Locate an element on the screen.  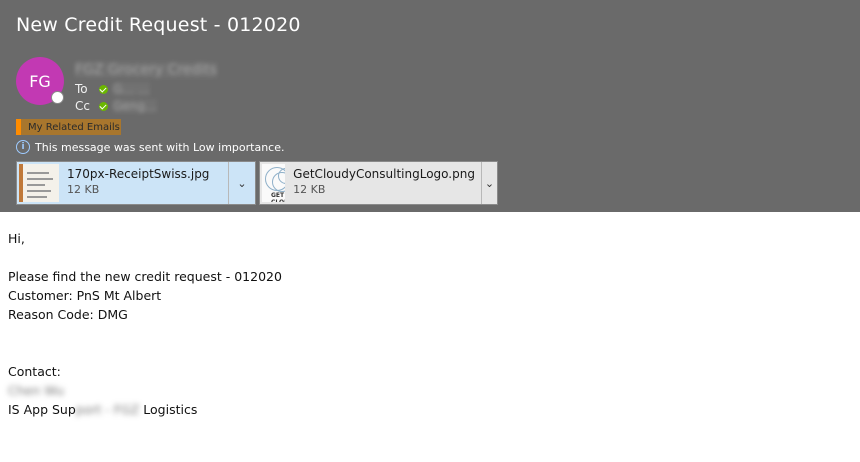
category-color-bar is located at coordinates (18, 127).